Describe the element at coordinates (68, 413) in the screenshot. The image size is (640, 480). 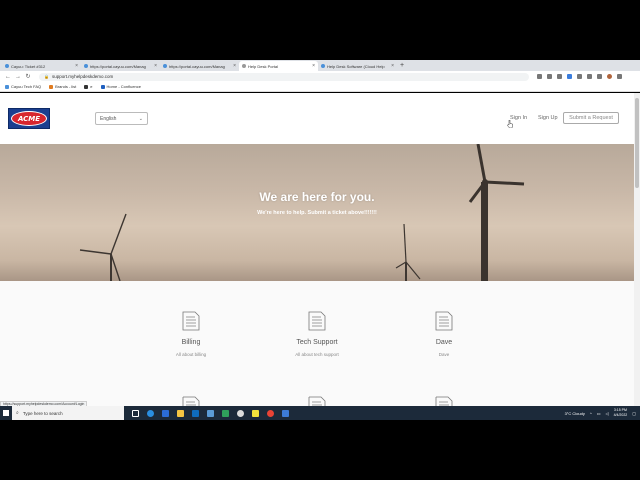
I see `taskbar-search-input: ⌕ Type here to search` at that location.